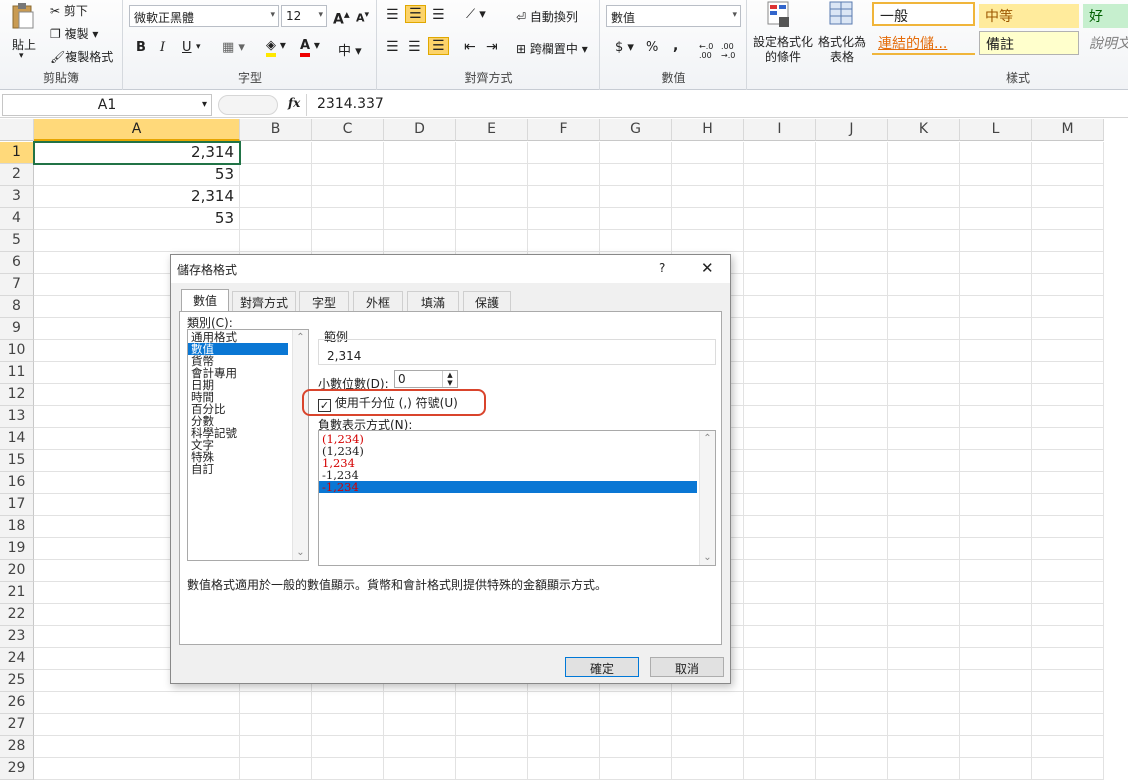 The width and height of the screenshot is (1128, 780). I want to click on ok-button: 確定, so click(602, 667).